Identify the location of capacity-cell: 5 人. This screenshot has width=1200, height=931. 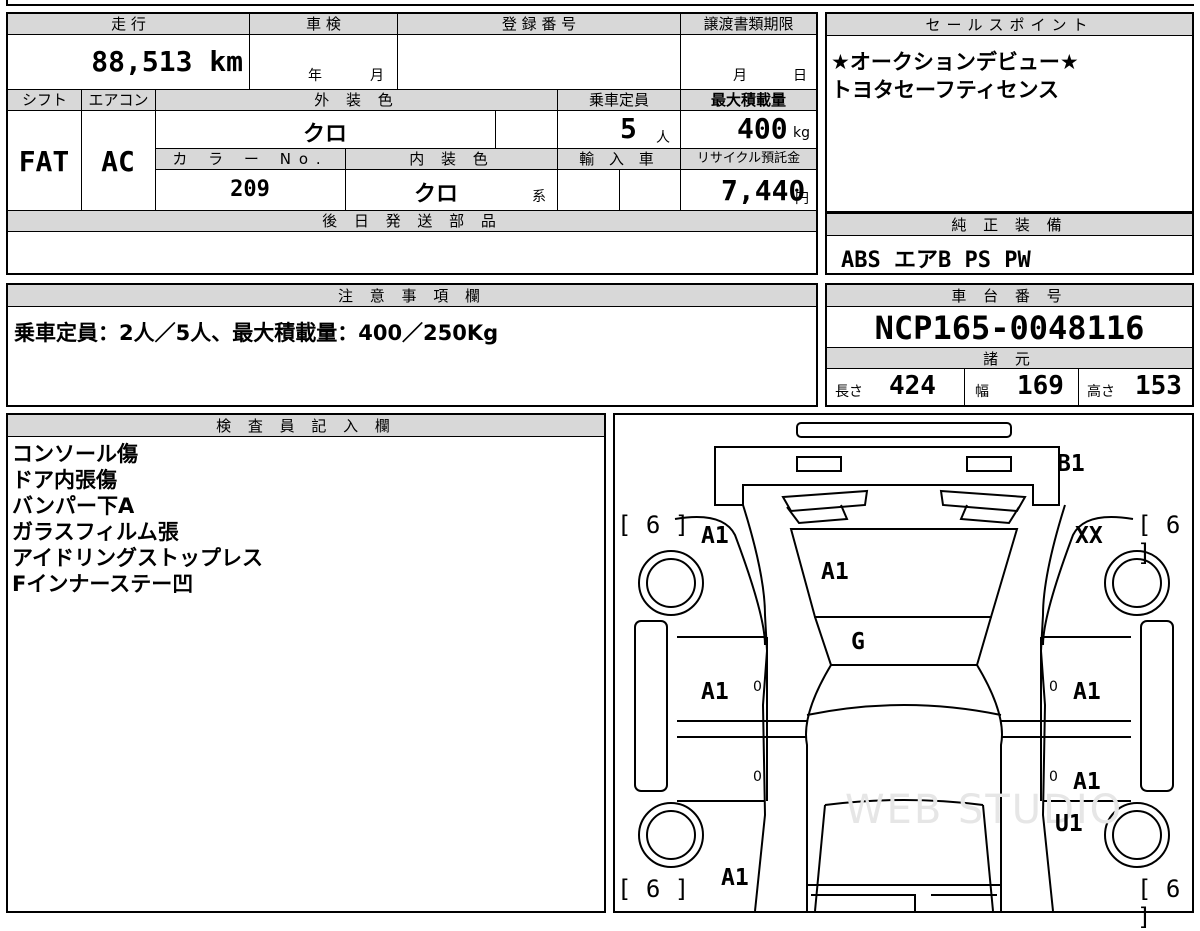
(619, 130).